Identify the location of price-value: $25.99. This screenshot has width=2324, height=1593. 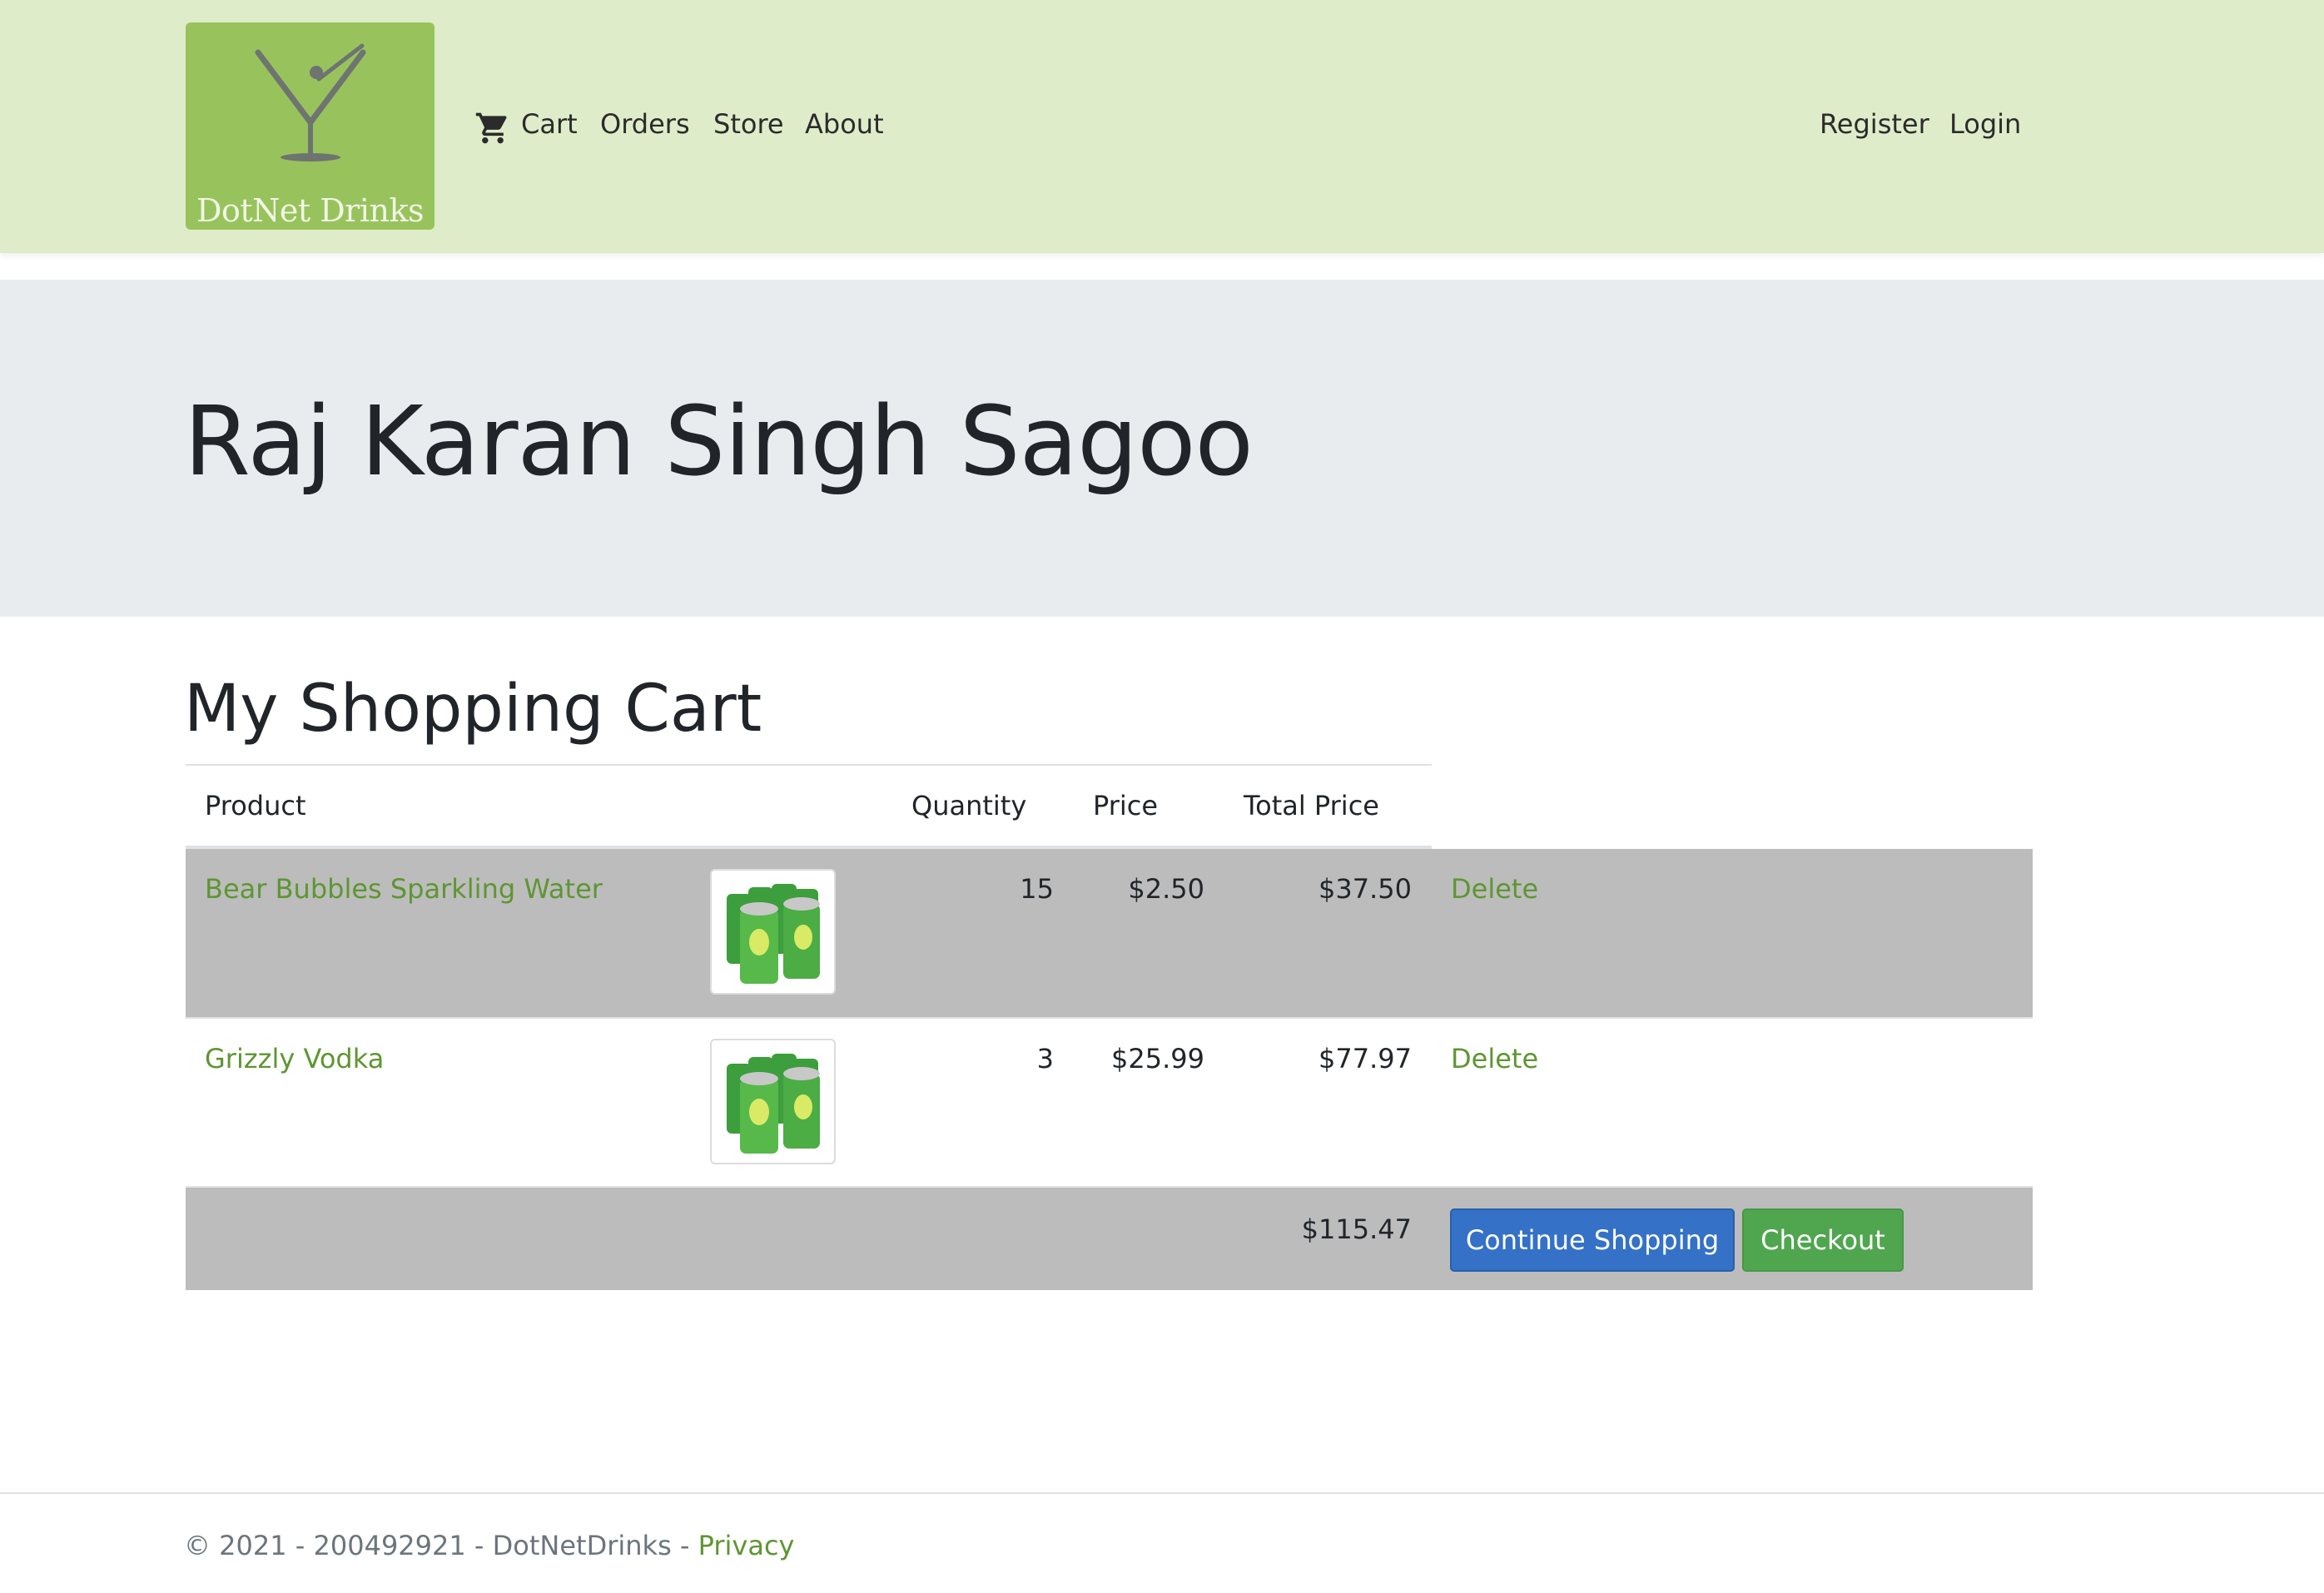
(1157, 1058).